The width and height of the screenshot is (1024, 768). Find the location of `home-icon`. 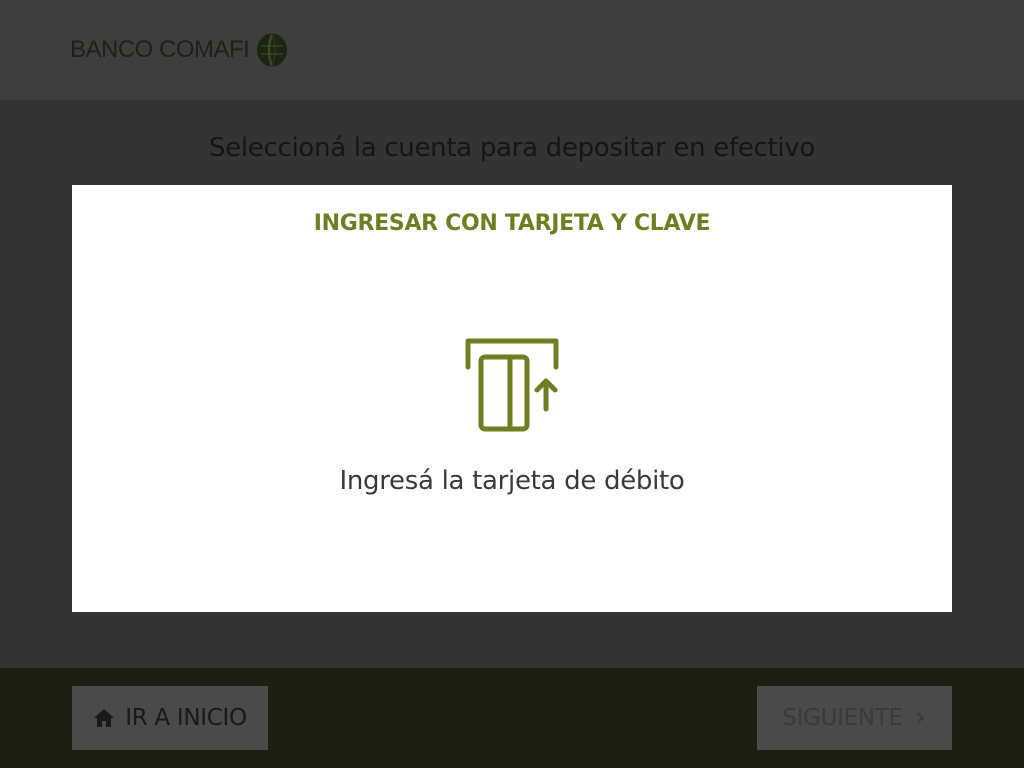

home-icon is located at coordinates (104, 718).